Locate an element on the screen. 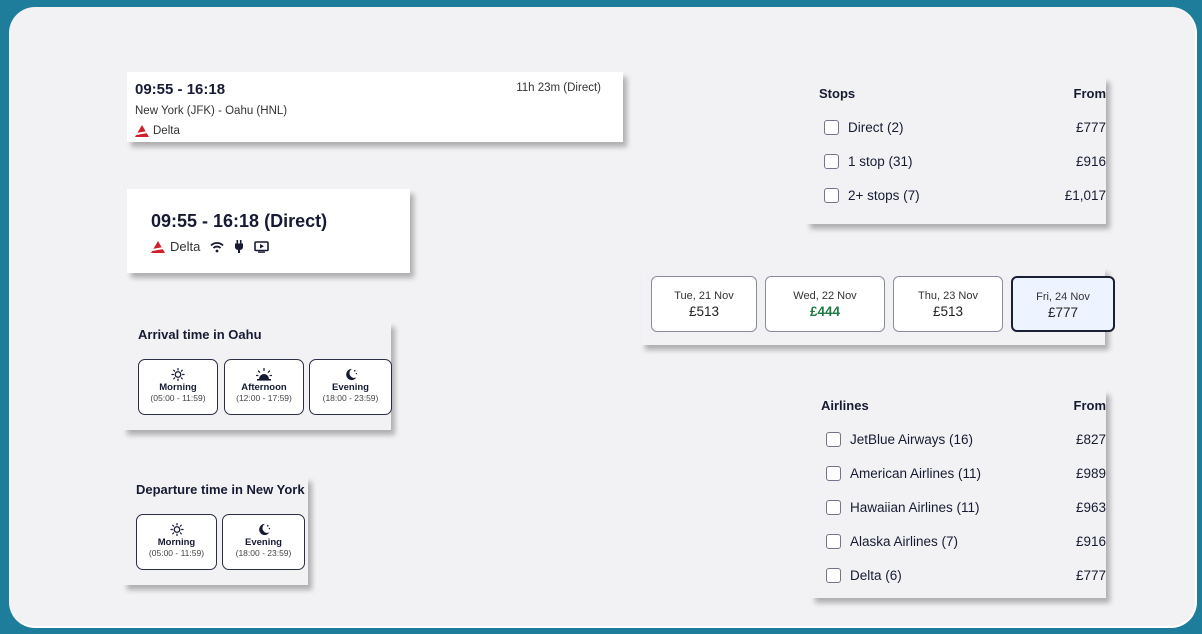 The width and height of the screenshot is (1202, 634). arrival-evening-button: Evening (18:00 - 23:59) is located at coordinates (350, 387).